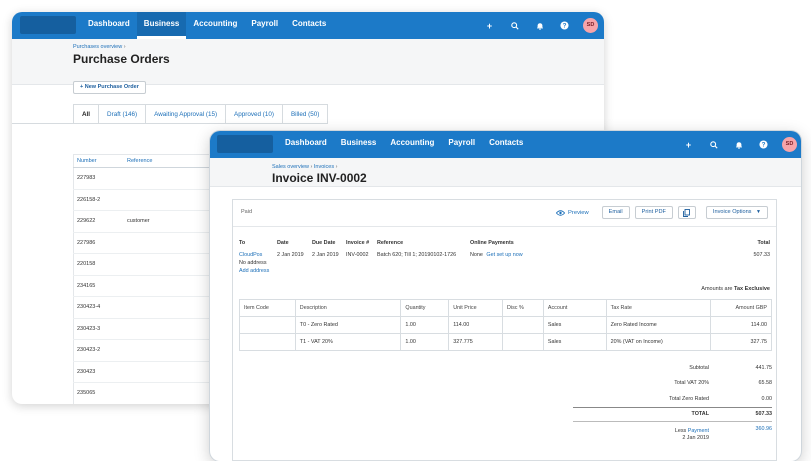 The image size is (811, 461). I want to click on copy-button, so click(686, 212).